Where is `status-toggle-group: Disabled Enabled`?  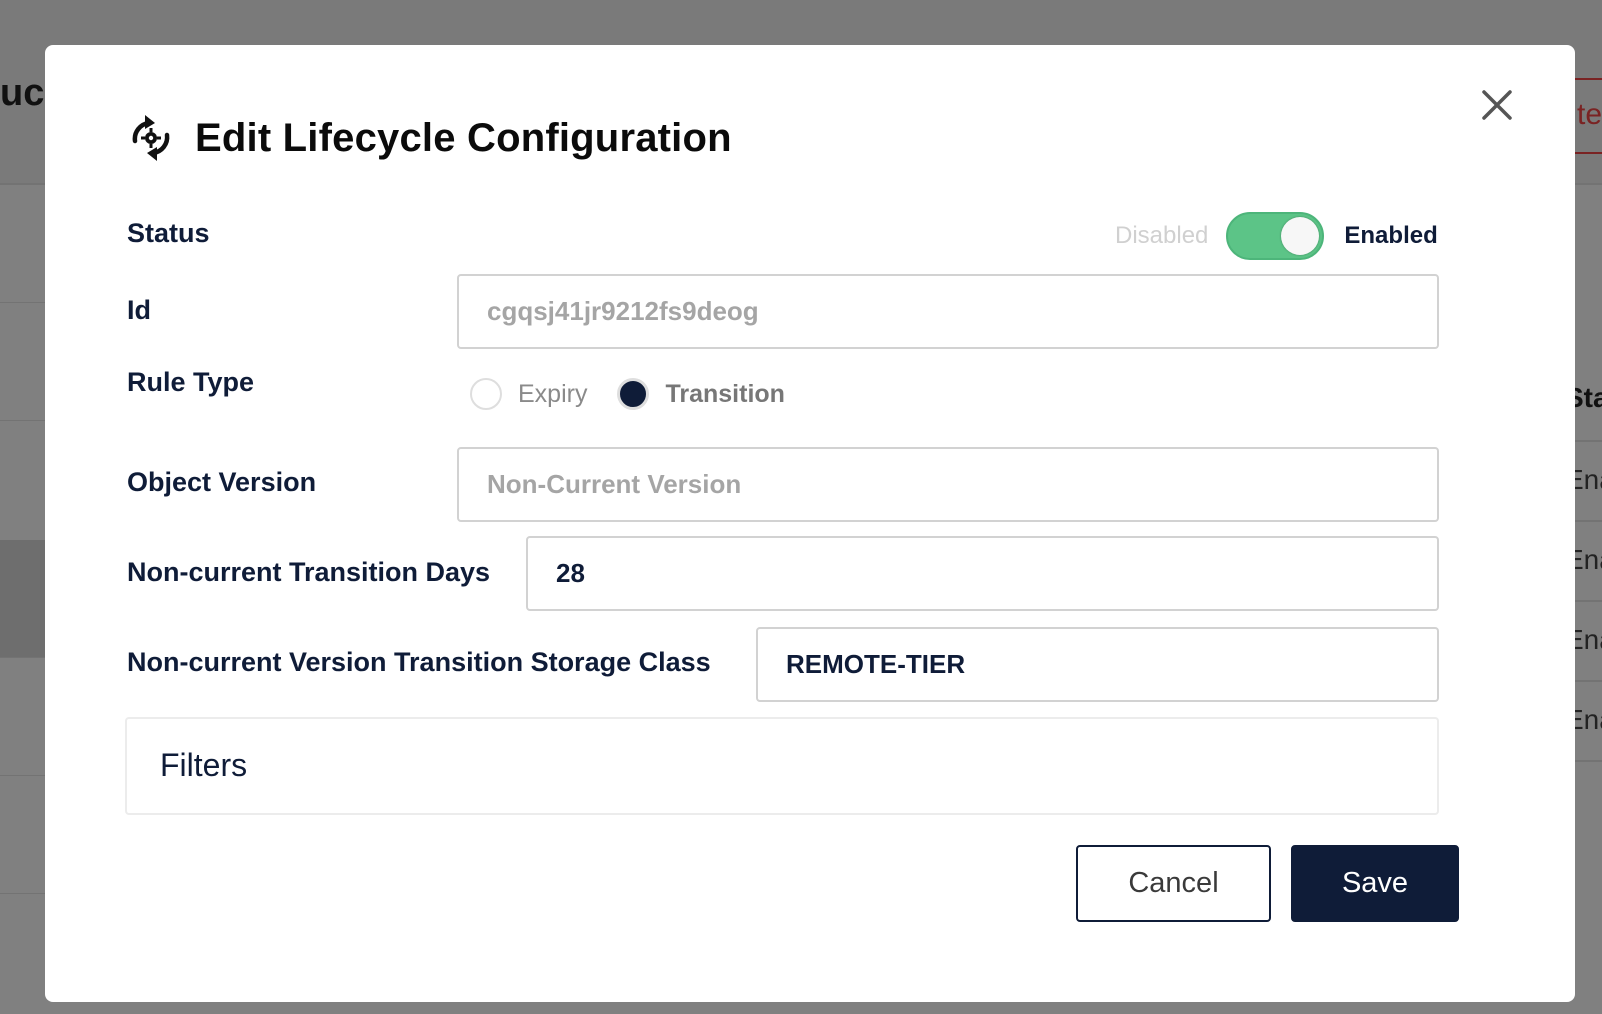
status-toggle-group: Disabled Enabled is located at coordinates (1276, 236).